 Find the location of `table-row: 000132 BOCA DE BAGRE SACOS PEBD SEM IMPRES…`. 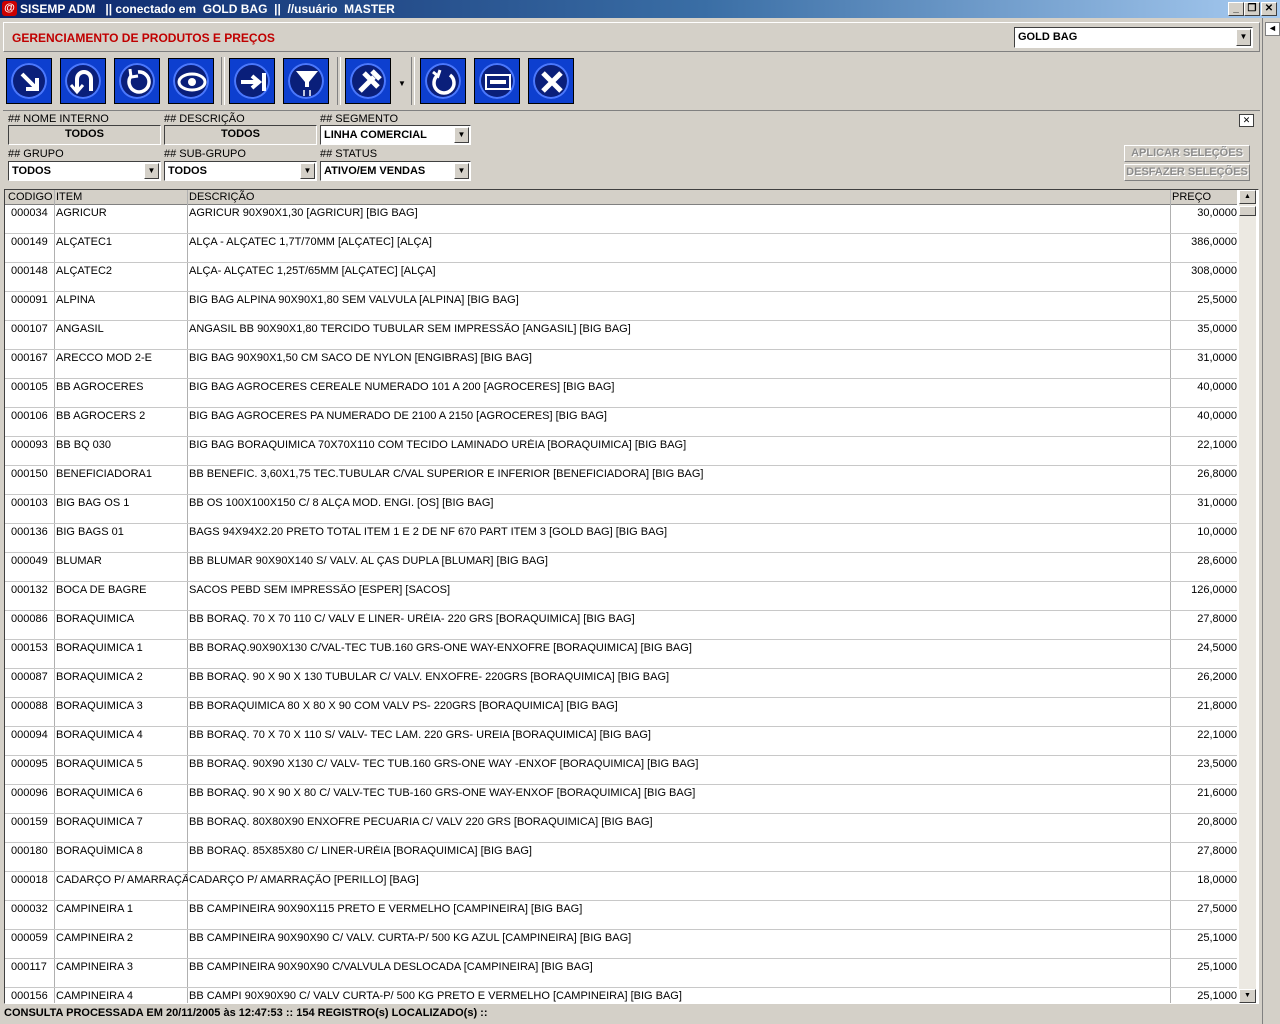

table-row: 000132 BOCA DE BAGRE SACOS PEBD SEM IMPRES… is located at coordinates (621, 596).